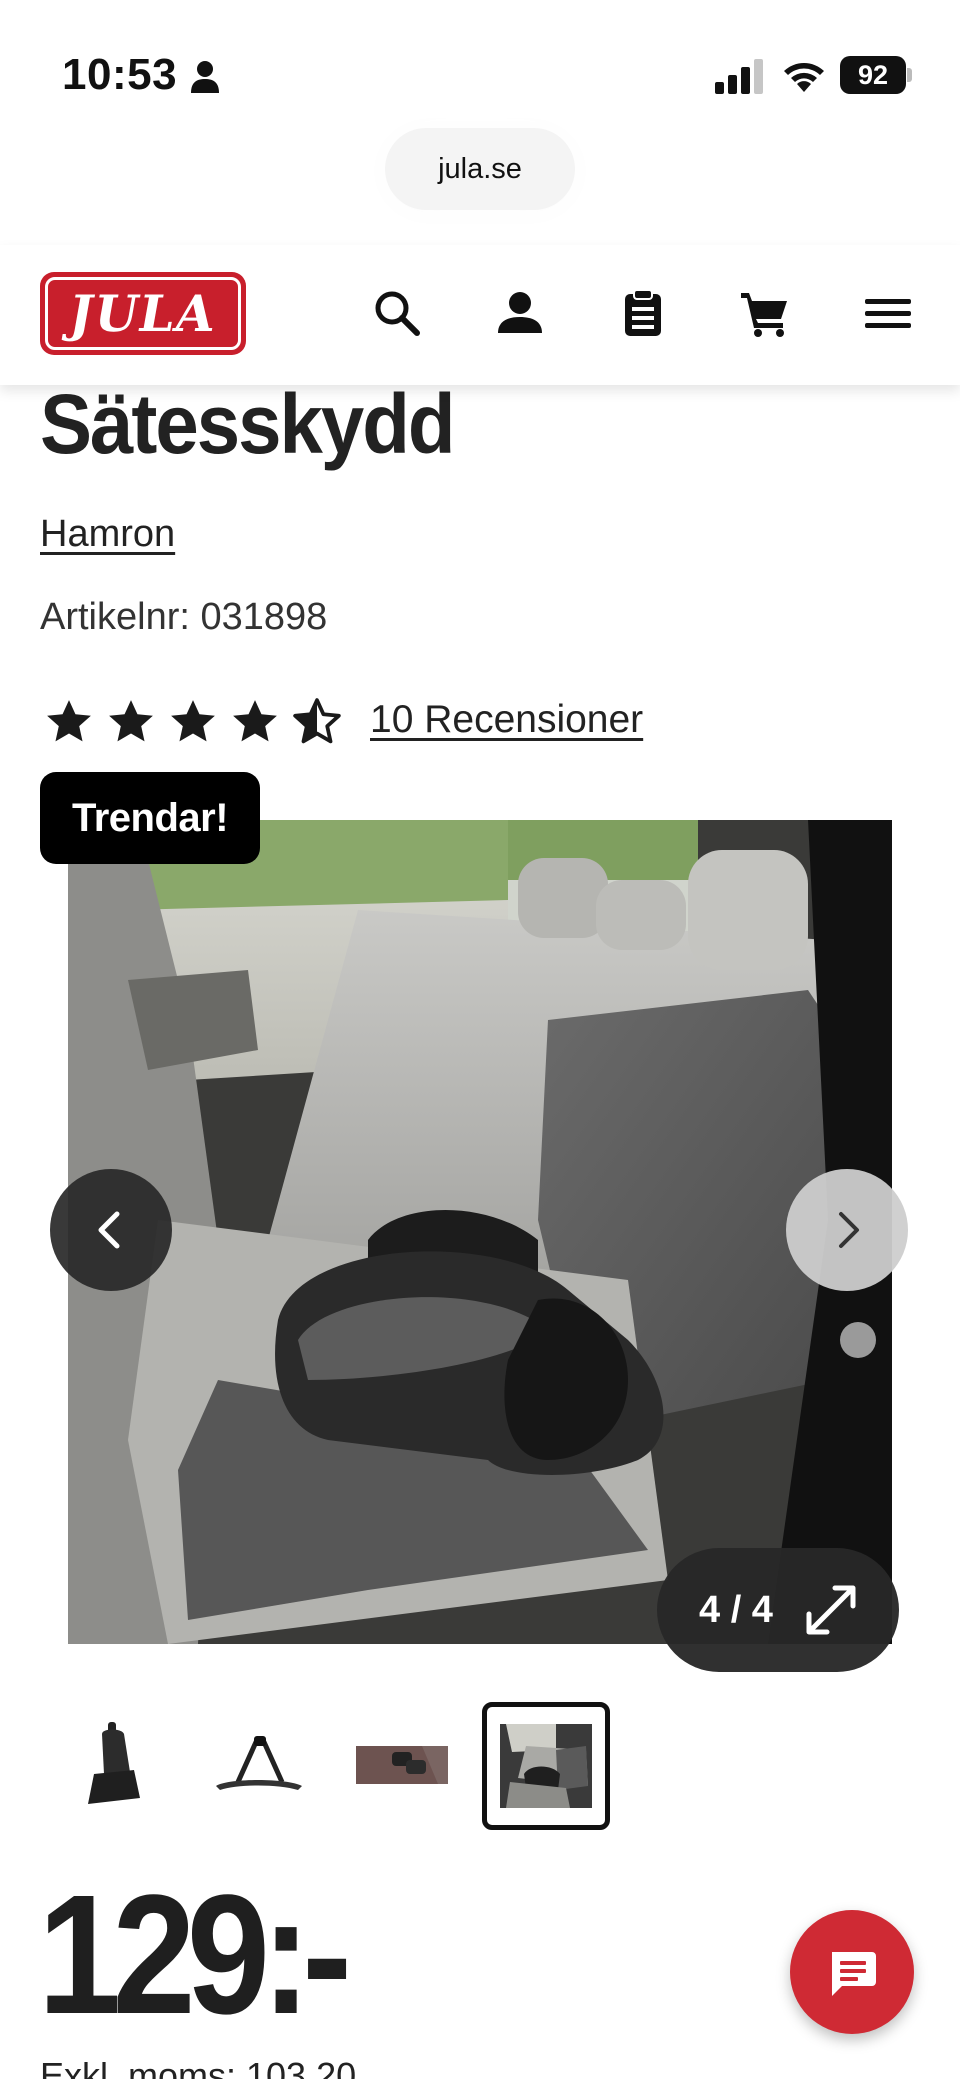 This screenshot has height=2079, width=960. What do you see at coordinates (888, 313) in the screenshot?
I see `menu-icon` at bounding box center [888, 313].